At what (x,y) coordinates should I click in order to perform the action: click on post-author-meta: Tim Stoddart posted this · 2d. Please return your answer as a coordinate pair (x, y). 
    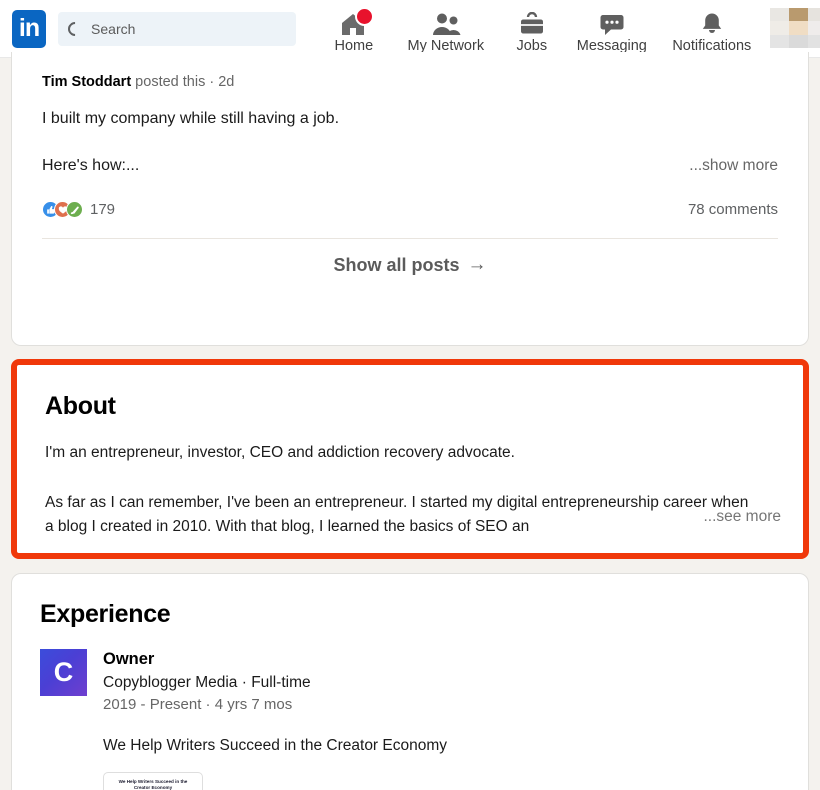
    Looking at the image, I should click on (410, 82).